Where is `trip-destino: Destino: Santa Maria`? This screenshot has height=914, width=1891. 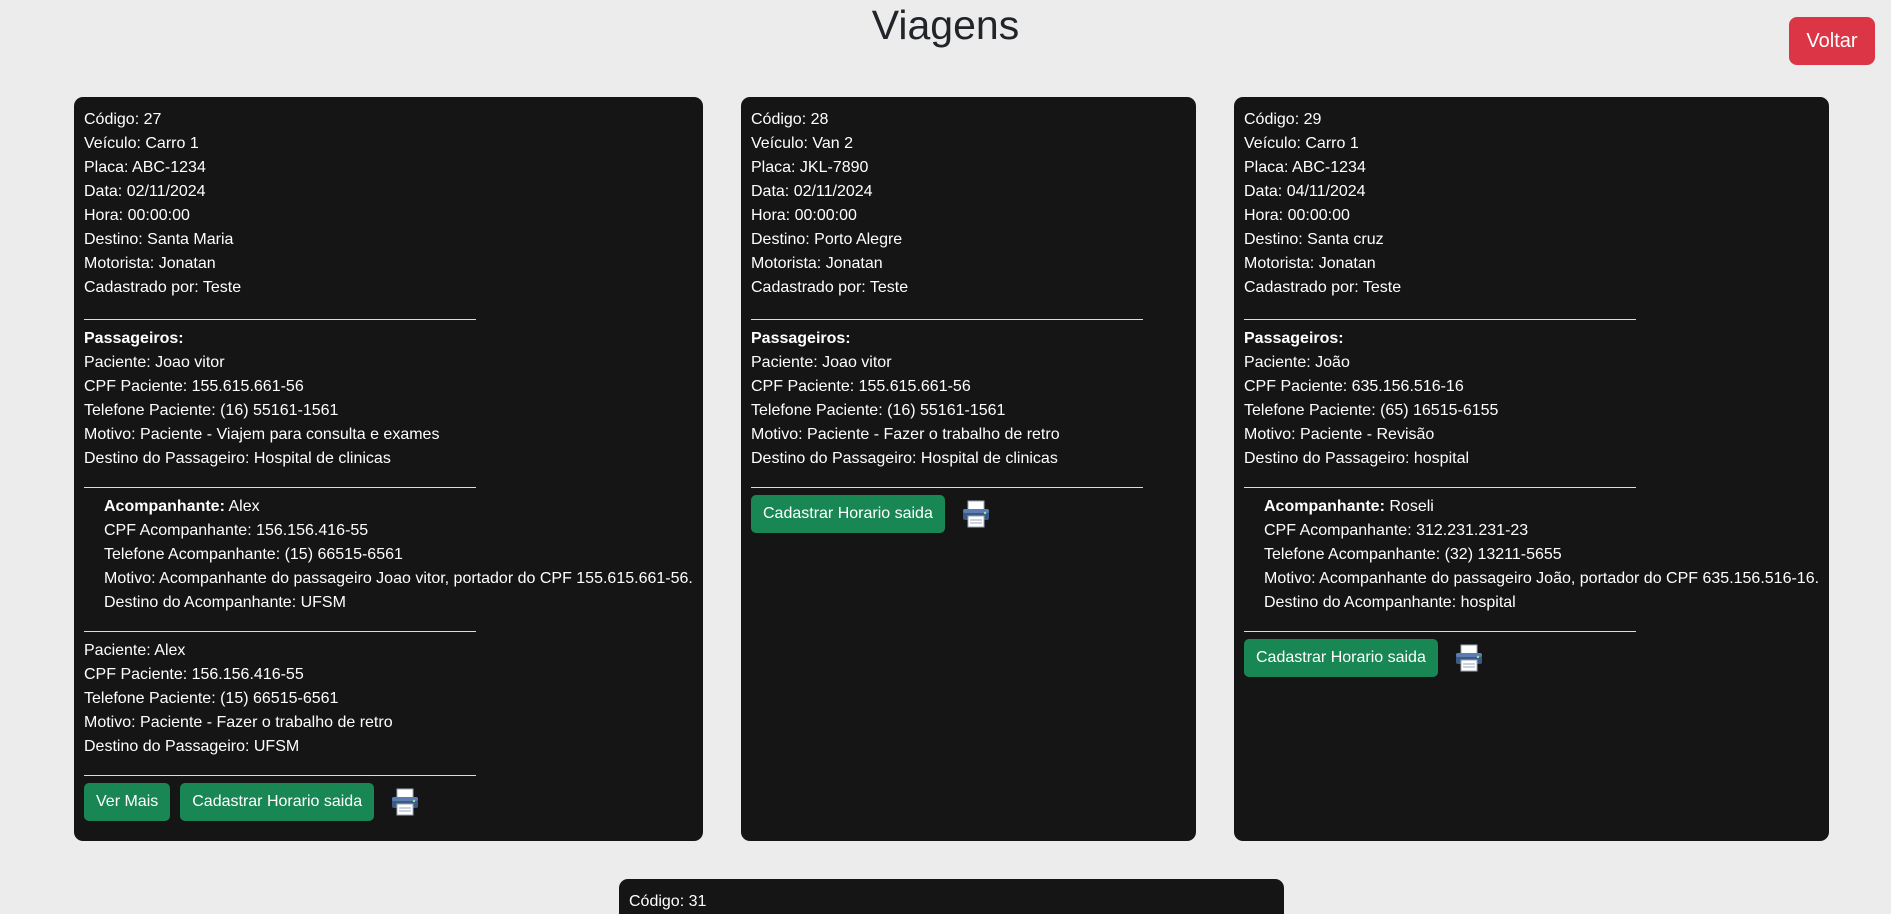 trip-destino: Destino: Santa Maria is located at coordinates (159, 239).